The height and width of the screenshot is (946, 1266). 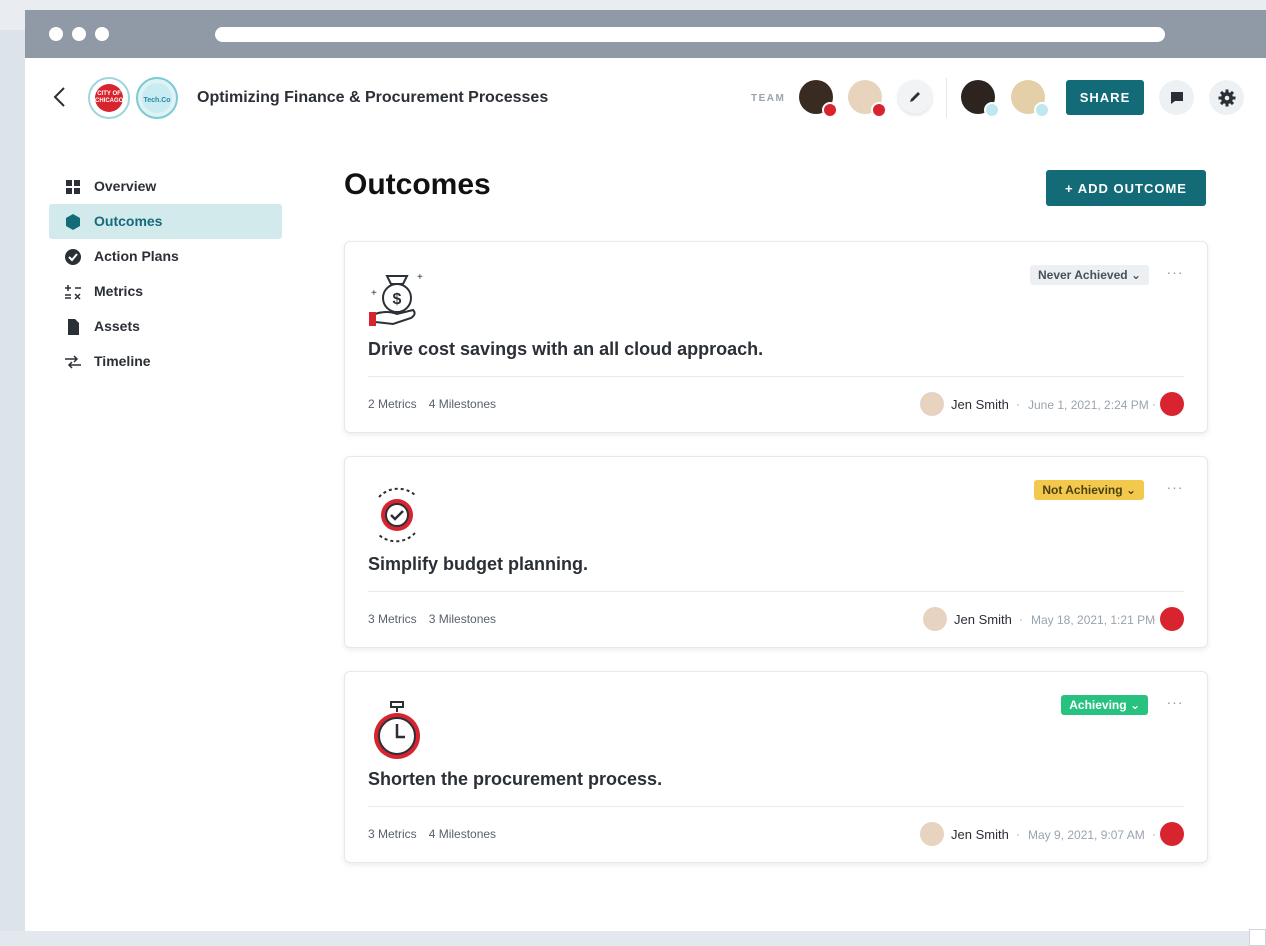 I want to click on status-dropdown: Not Achieving ⌄, so click(x=1089, y=490).